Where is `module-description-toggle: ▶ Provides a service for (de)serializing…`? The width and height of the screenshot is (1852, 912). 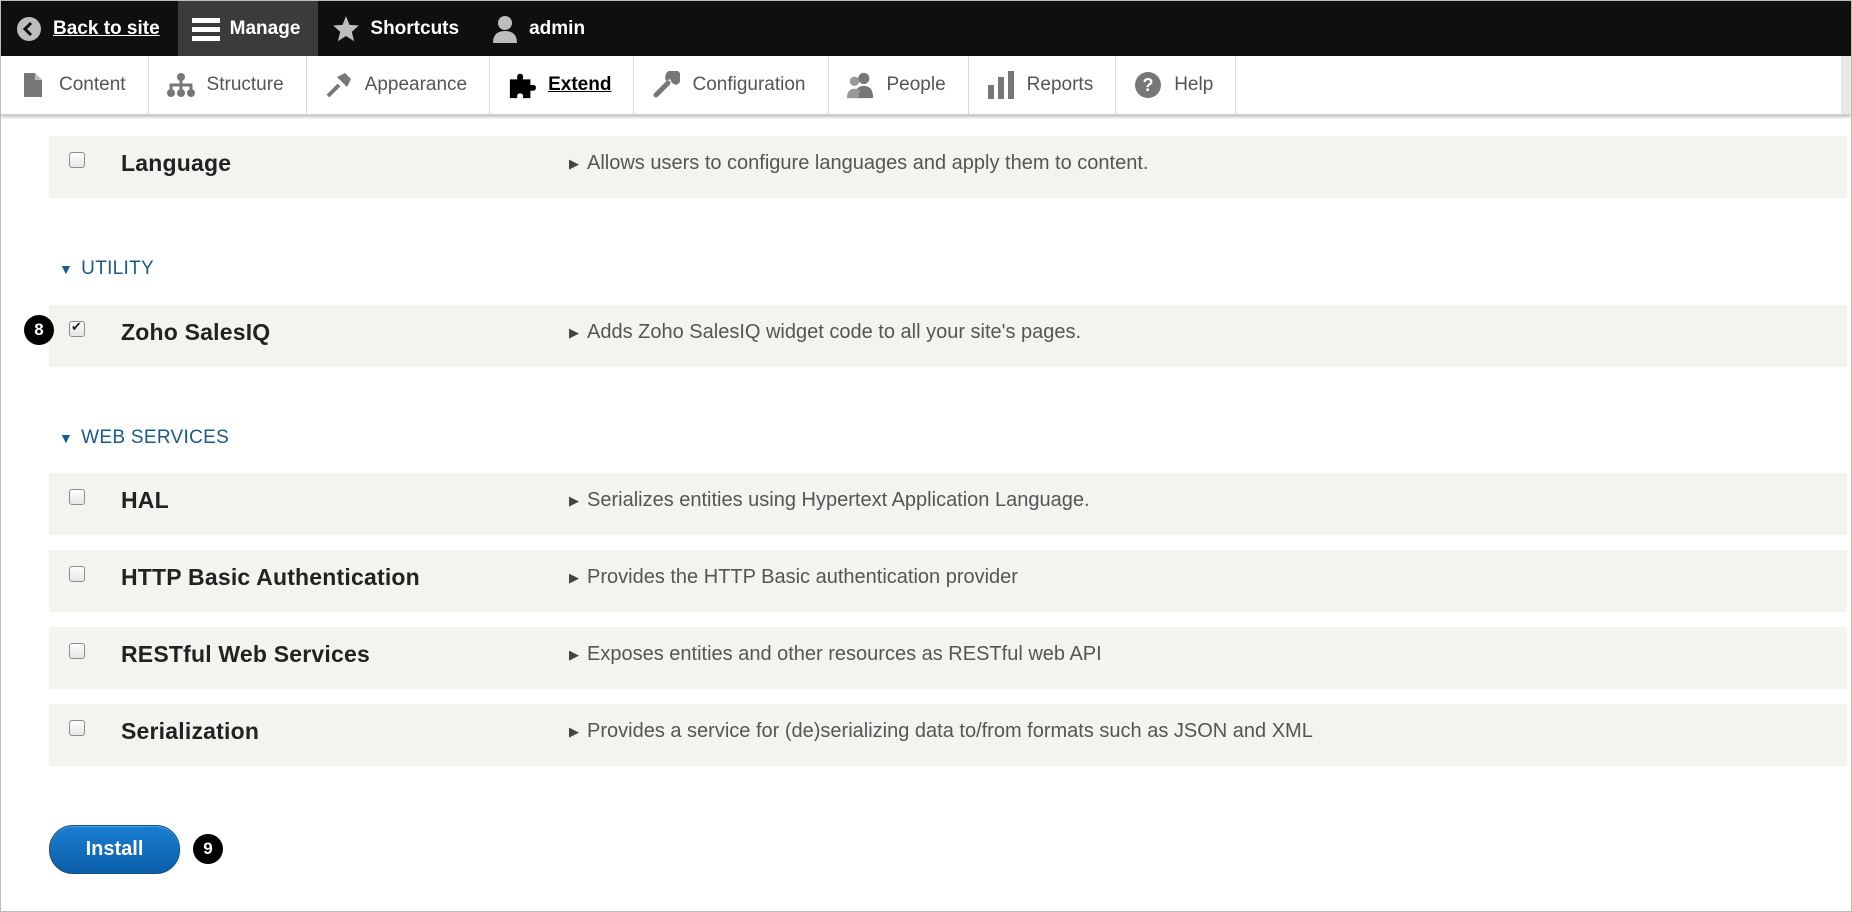 module-description-toggle: ▶ Provides a service for (de)serializing… is located at coordinates (941, 731).